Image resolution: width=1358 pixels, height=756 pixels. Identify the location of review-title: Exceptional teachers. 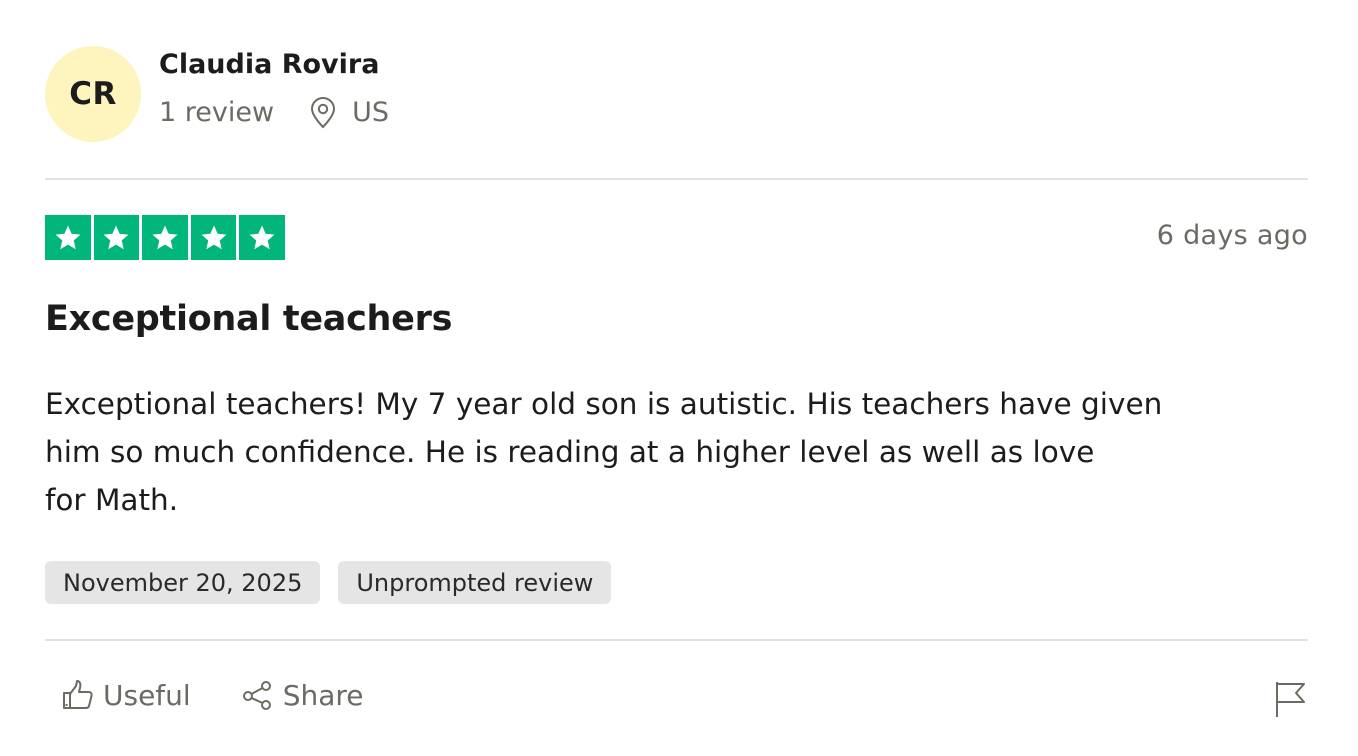
(248, 319).